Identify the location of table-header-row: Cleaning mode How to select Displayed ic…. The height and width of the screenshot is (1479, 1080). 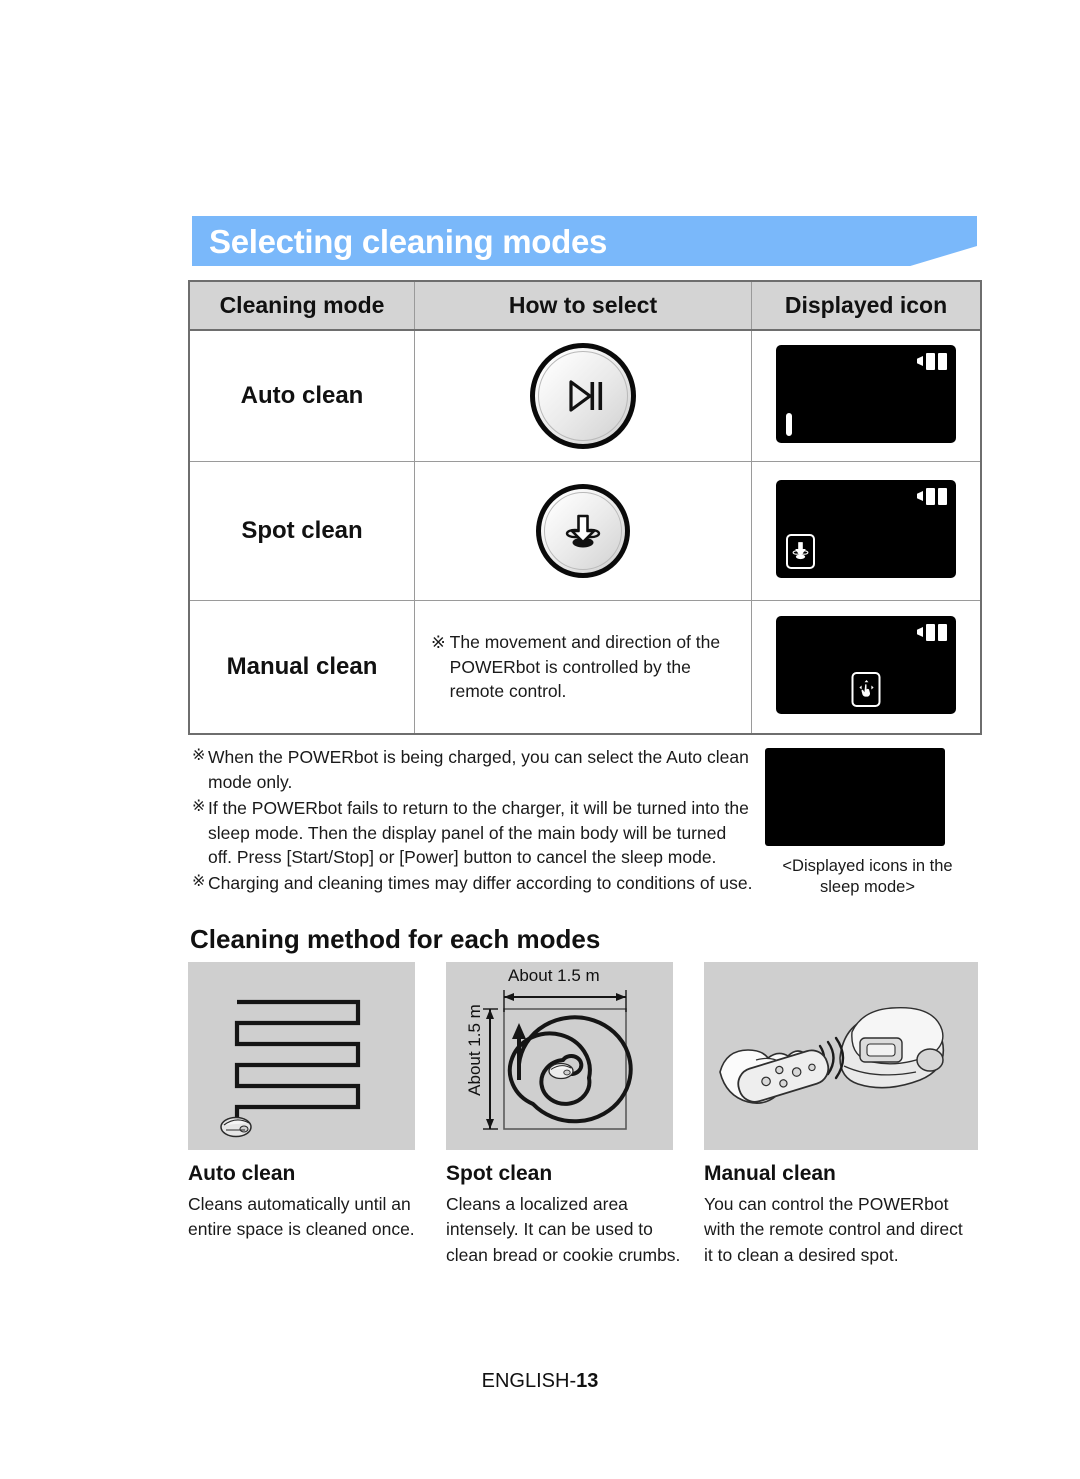
(585, 305).